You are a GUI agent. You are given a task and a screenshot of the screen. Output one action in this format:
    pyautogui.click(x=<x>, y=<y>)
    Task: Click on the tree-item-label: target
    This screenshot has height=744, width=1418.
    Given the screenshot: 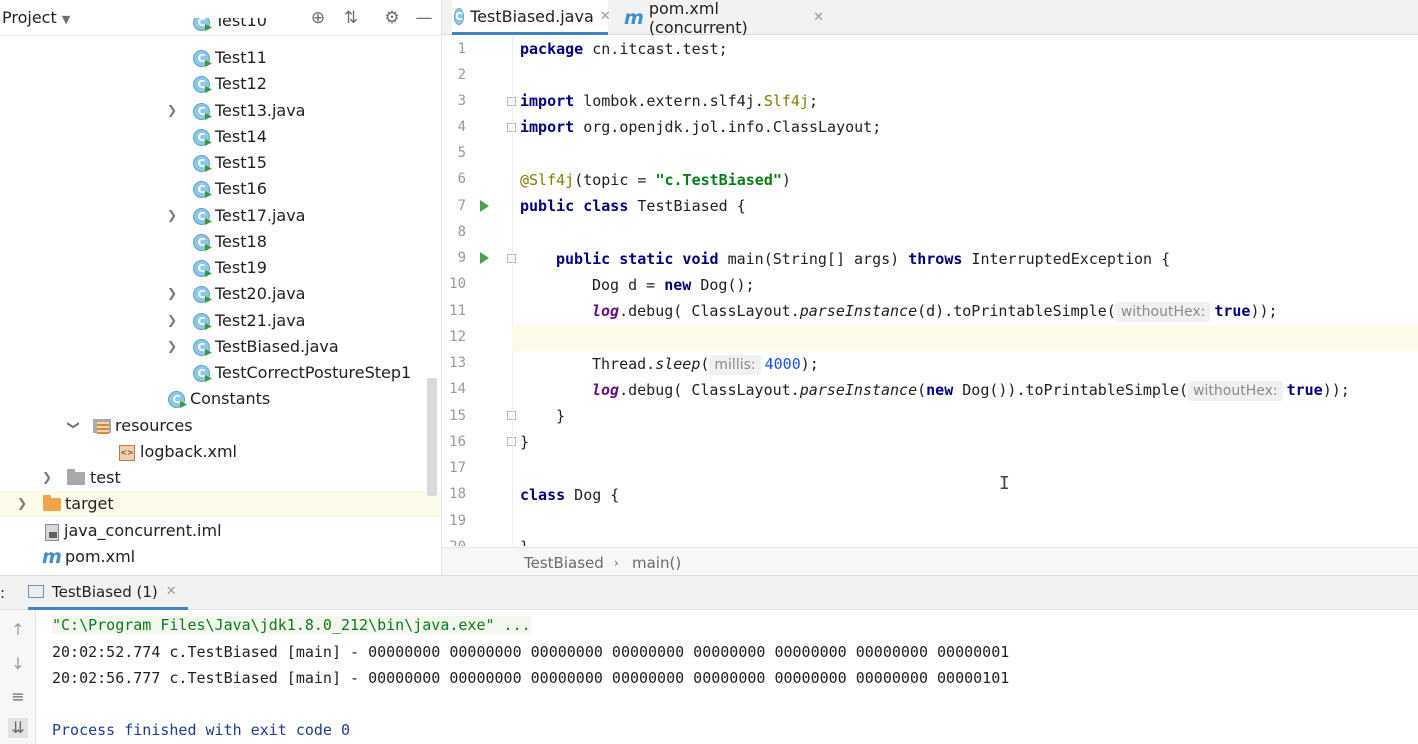 What is the action you would take?
    pyautogui.click(x=89, y=503)
    